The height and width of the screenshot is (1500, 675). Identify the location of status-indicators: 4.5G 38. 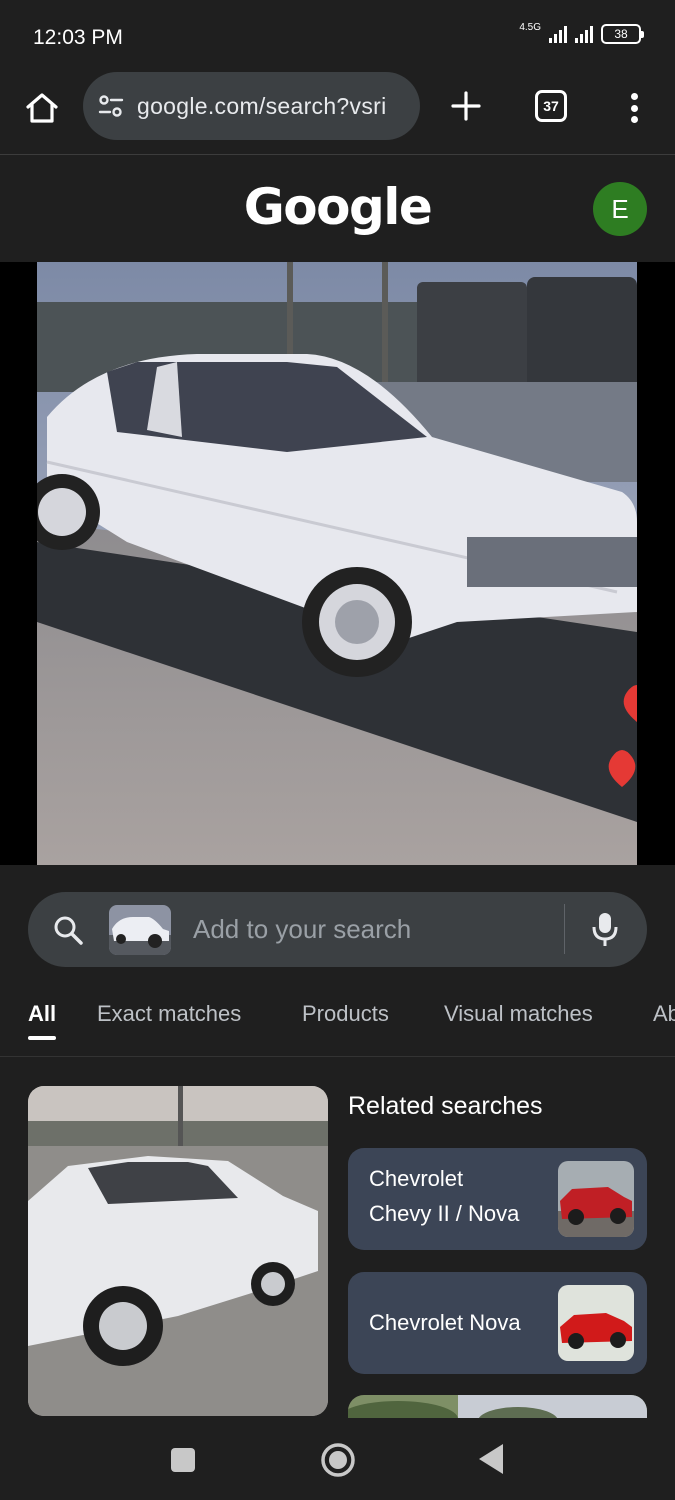
(581, 33).